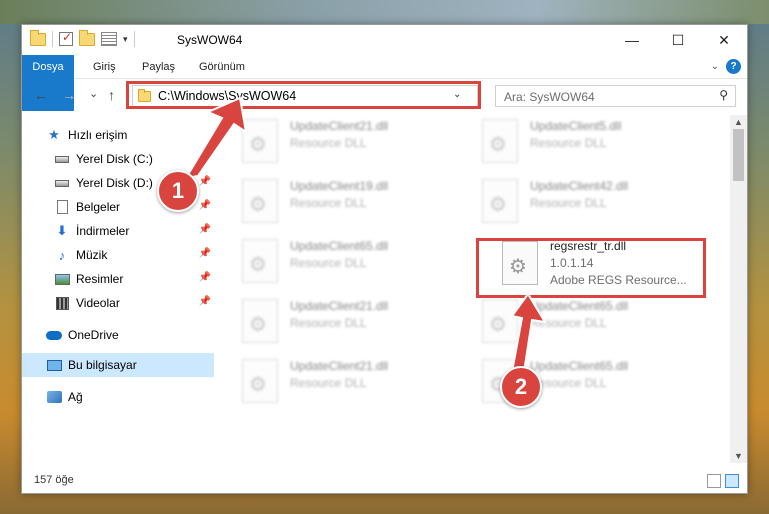  Describe the element at coordinates (216, 138) in the screenshot. I see `arrow-1-icon` at that location.